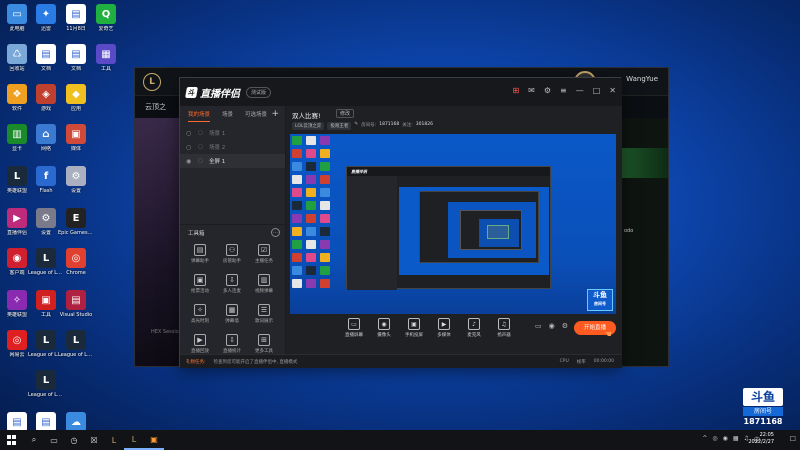 The width and height of the screenshot is (800, 450). Describe the element at coordinates (565, 326) in the screenshot. I see `gear-icon: ⚙` at that location.